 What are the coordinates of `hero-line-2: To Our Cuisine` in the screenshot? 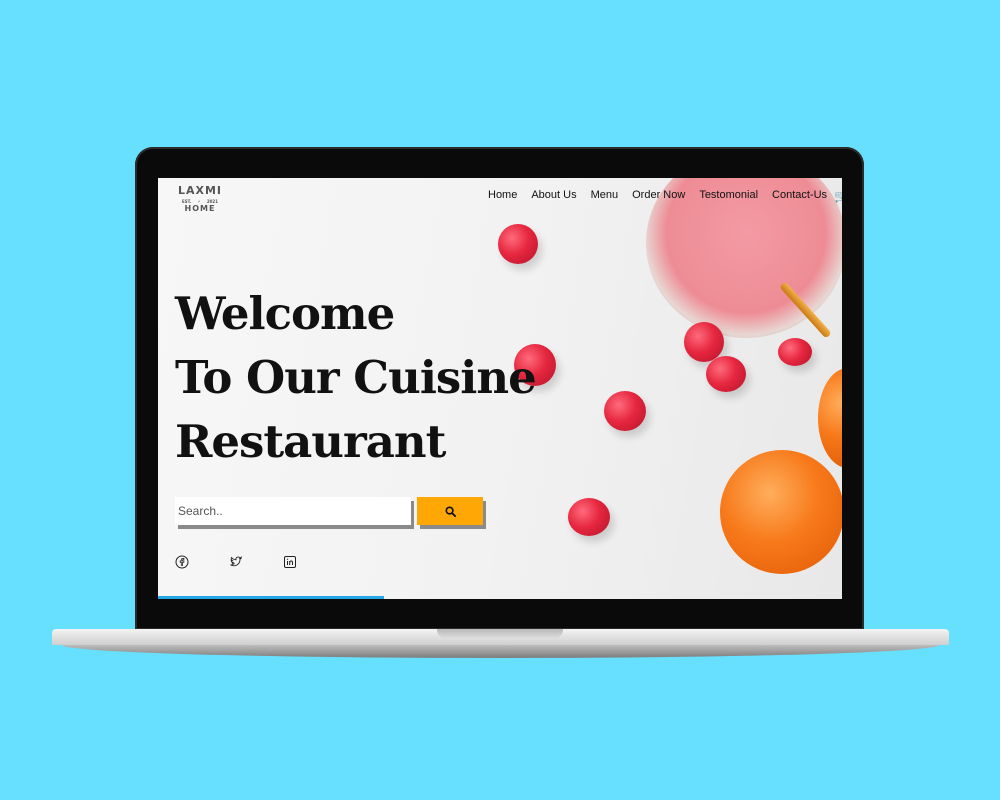 It's located at (356, 377).